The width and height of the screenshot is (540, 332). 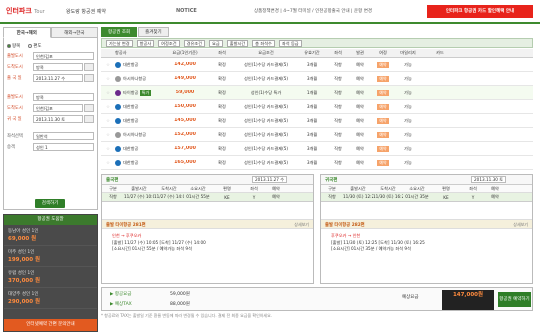 I want to click on book-button: 항공권 예약하기, so click(x=514, y=299).